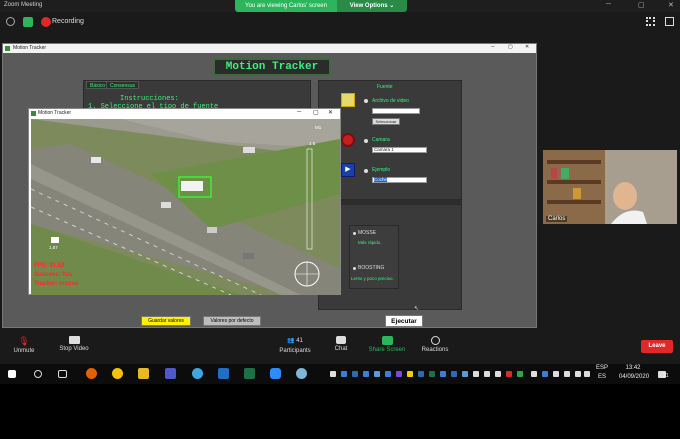 This screenshot has width=680, height=439. Describe the element at coordinates (55, 113) in the screenshot. I see `video-window-title: Motion Tracker` at that location.